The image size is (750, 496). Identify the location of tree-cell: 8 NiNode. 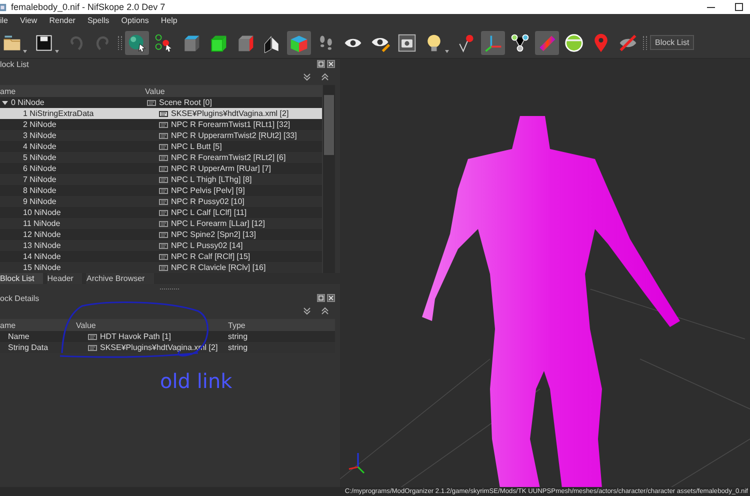
(39, 190).